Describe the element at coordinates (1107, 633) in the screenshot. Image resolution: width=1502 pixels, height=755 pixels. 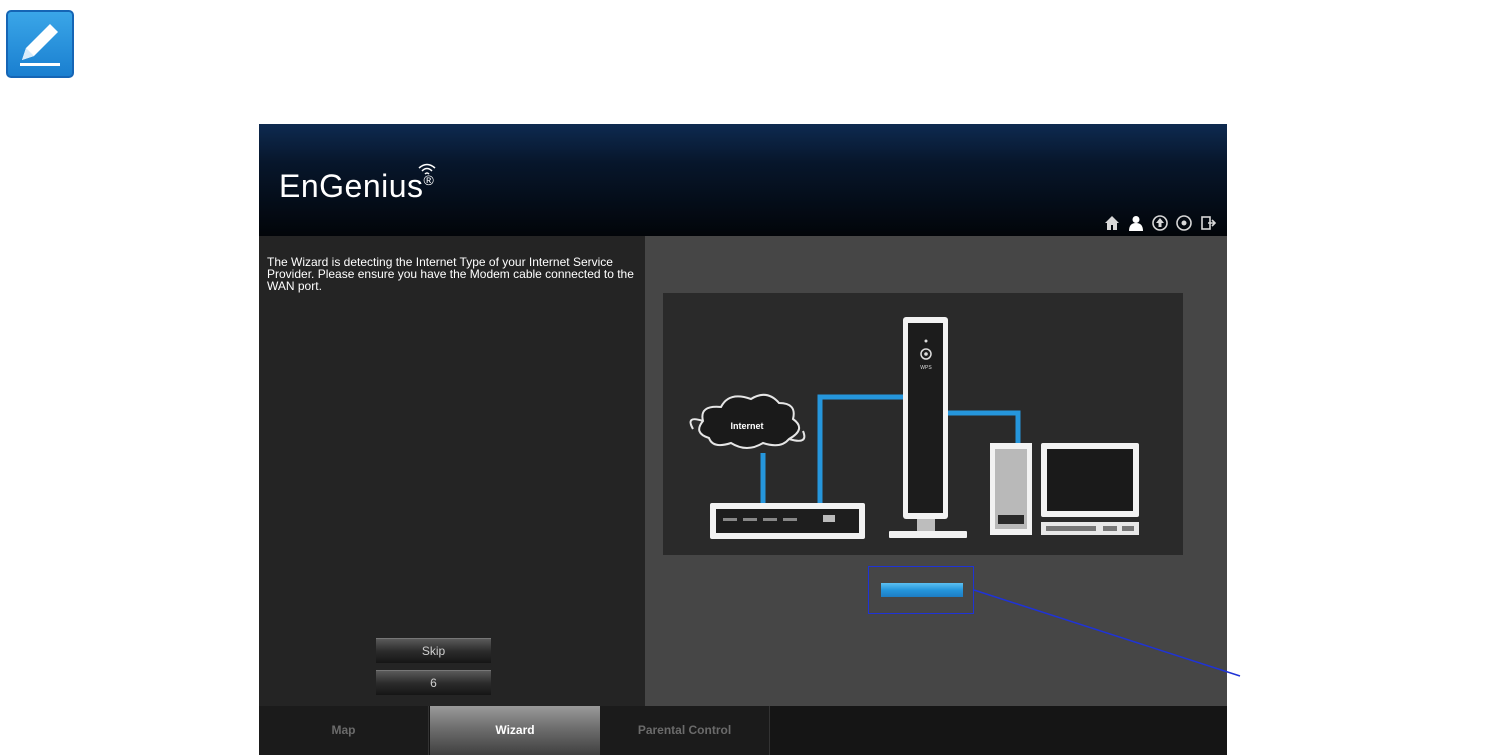
I see `callout-line` at that location.